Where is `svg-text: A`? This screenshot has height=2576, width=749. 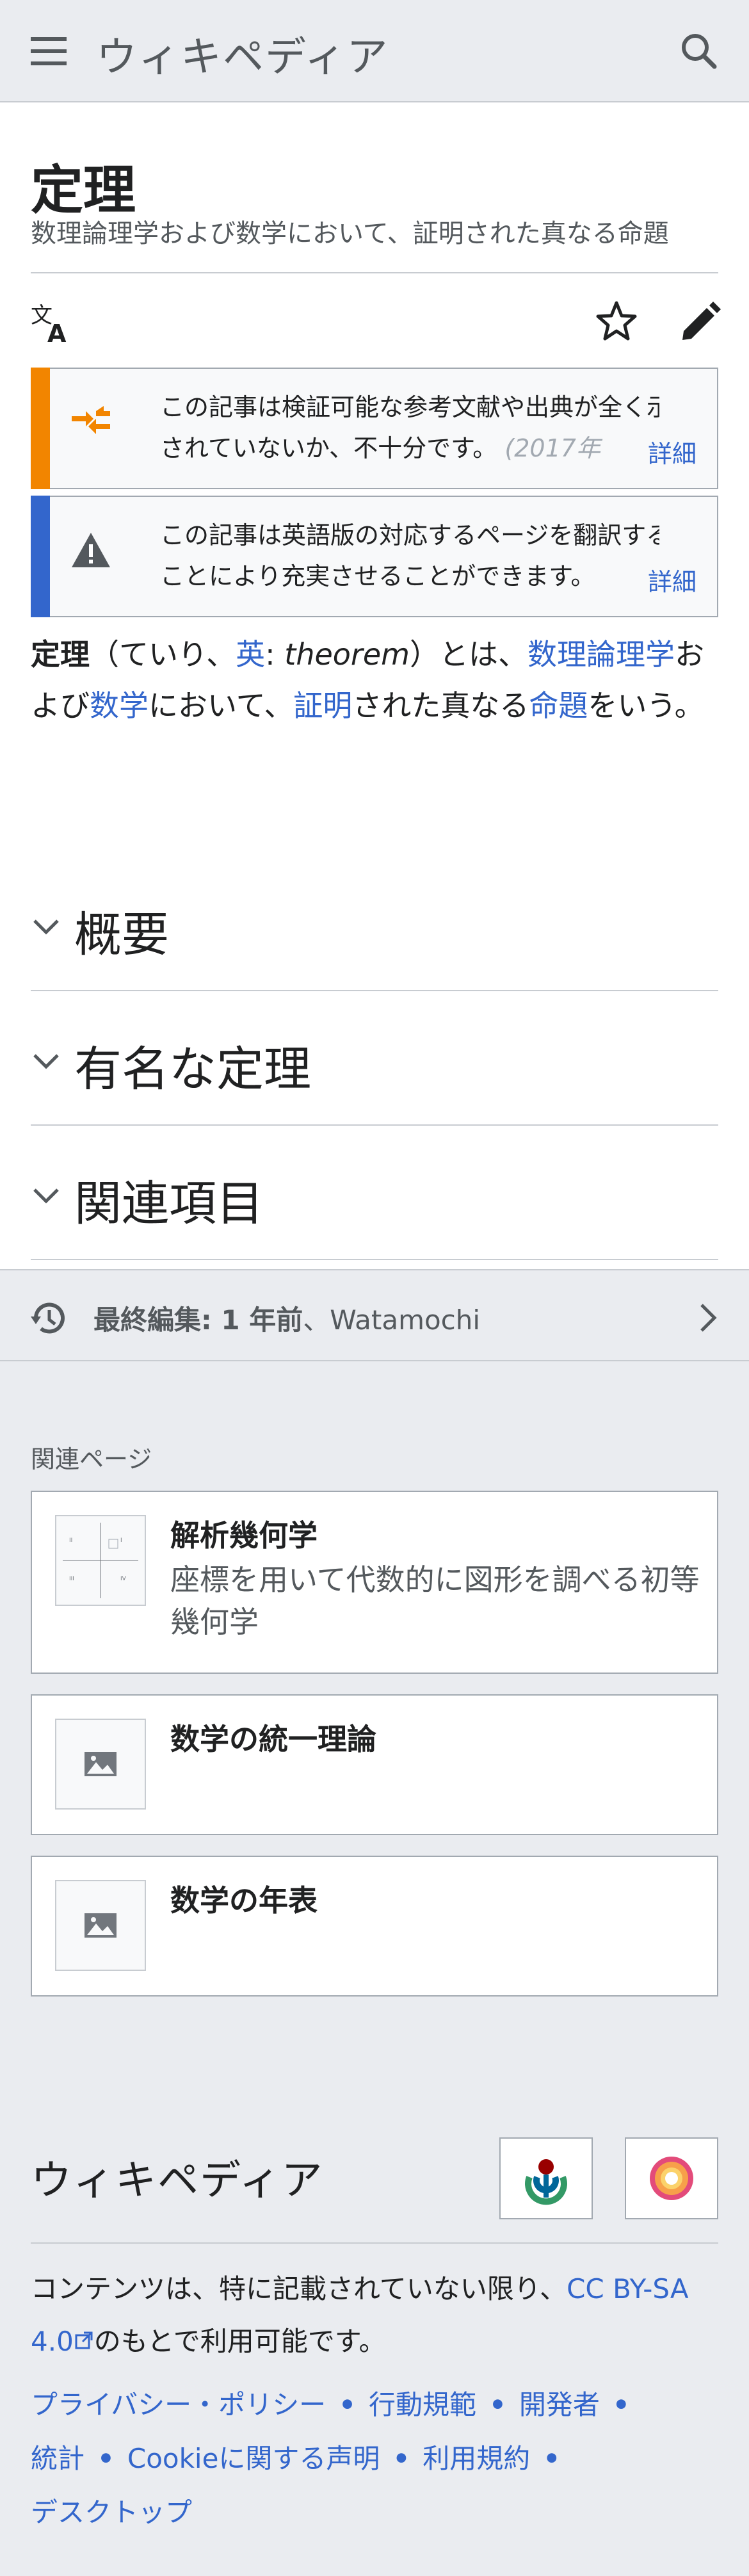
svg-text: A is located at coordinates (57, 332).